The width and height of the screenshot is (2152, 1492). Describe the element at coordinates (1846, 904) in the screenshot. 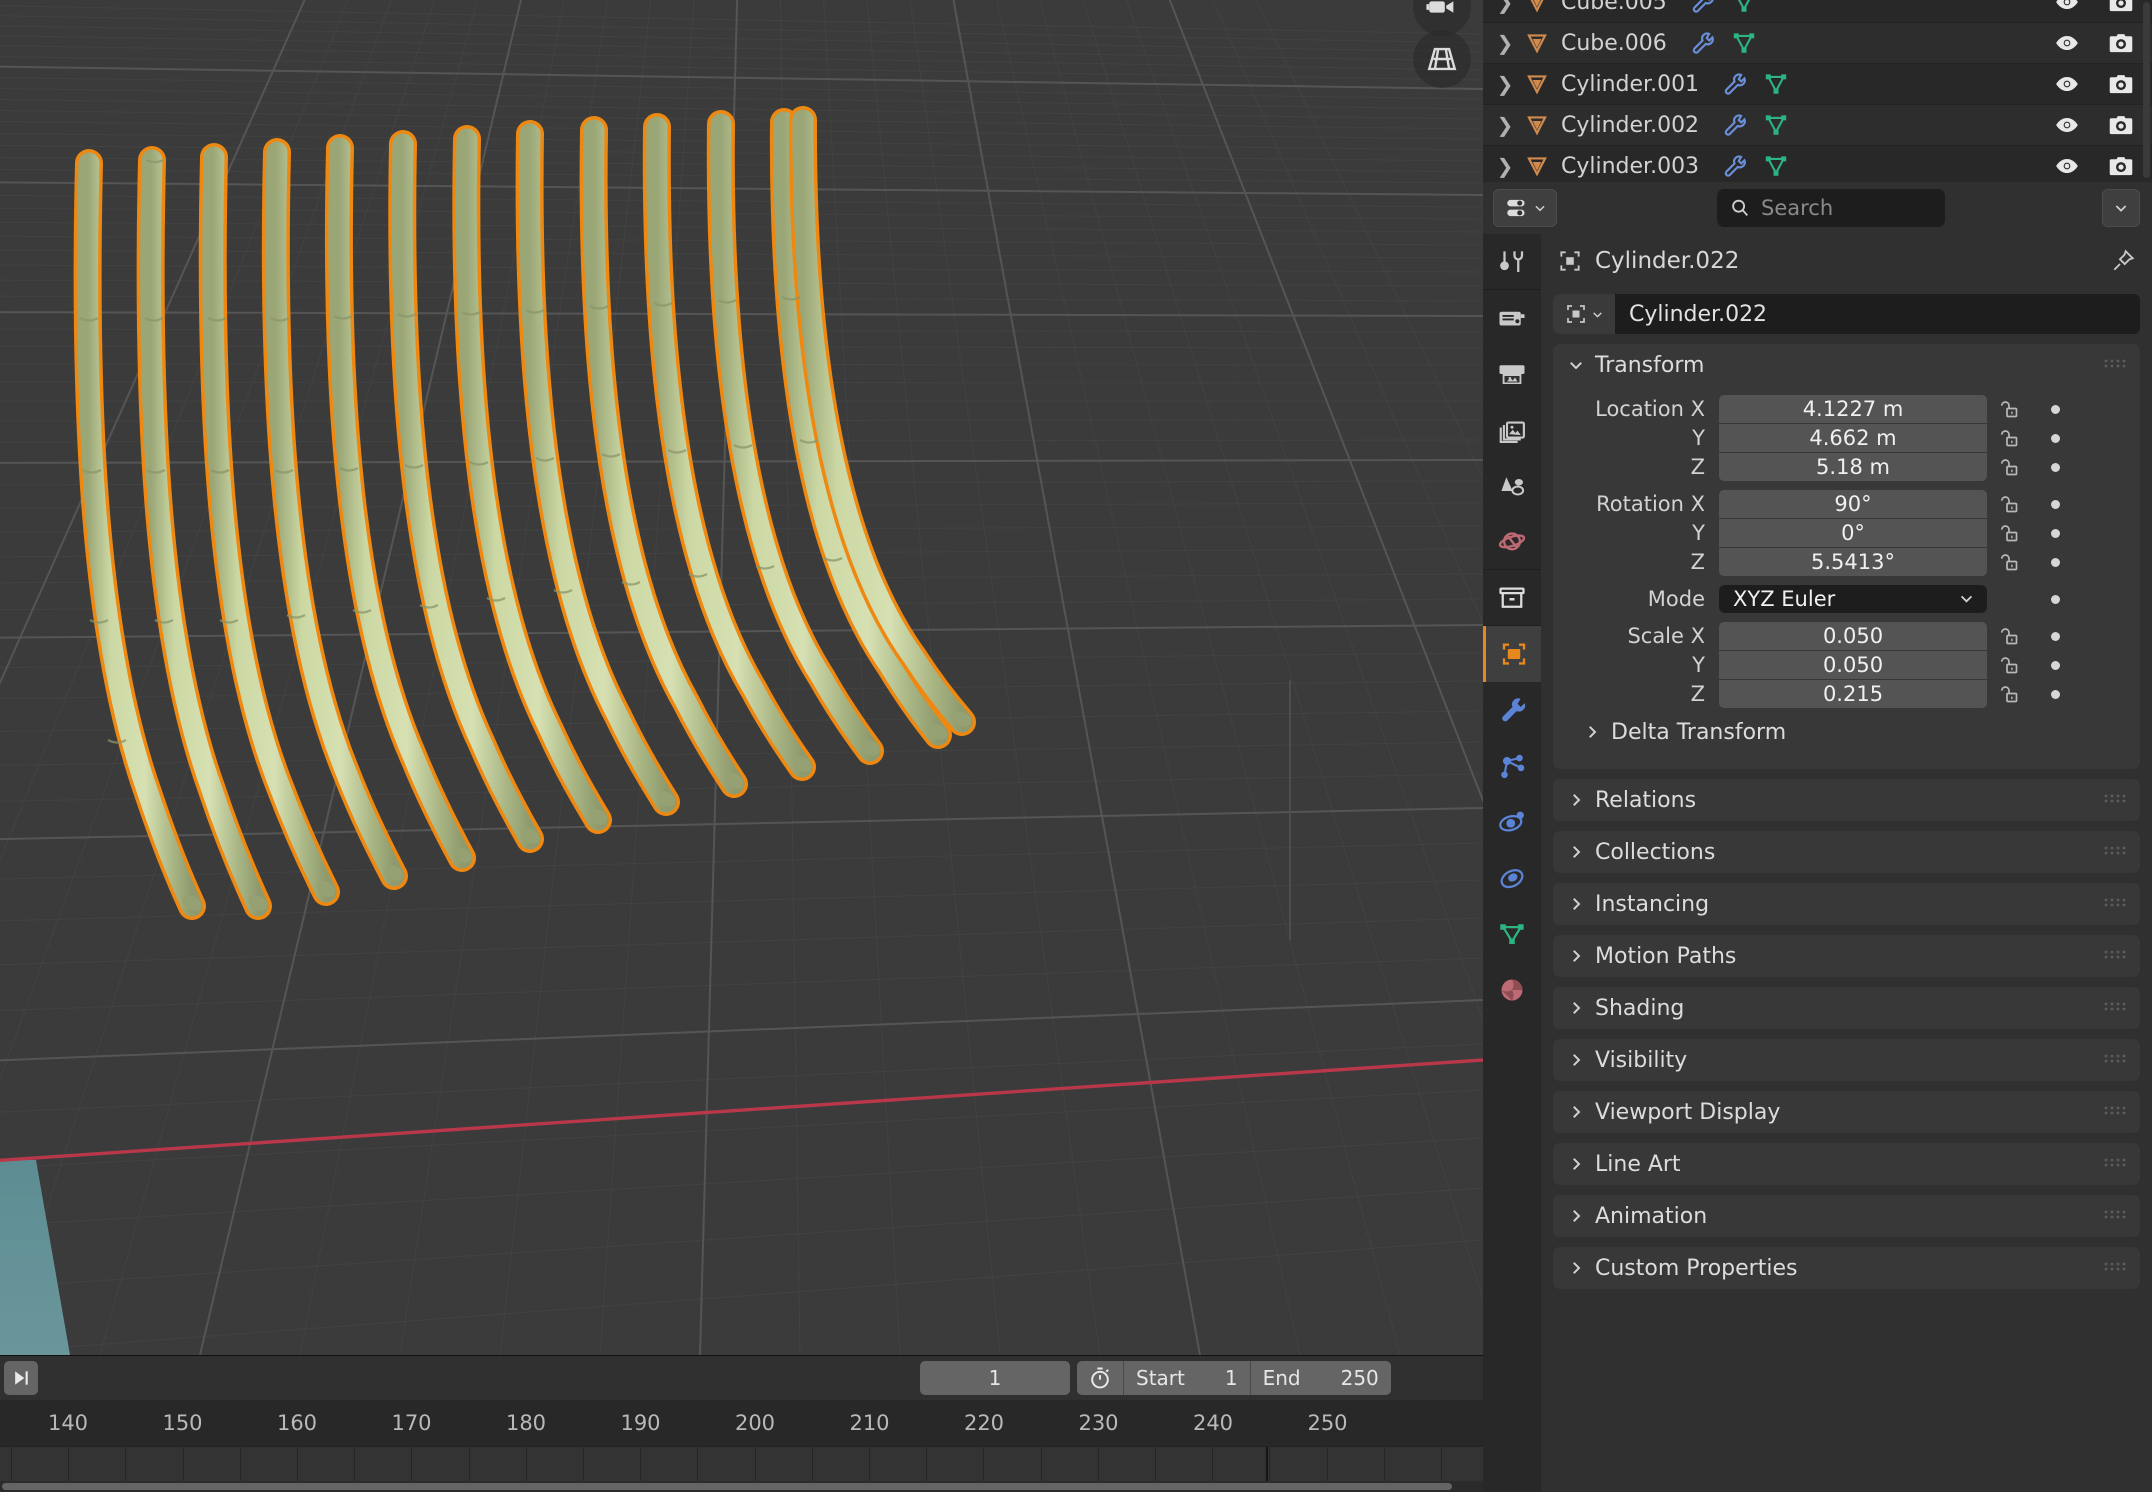

I see `panel-header: Instancing` at that location.